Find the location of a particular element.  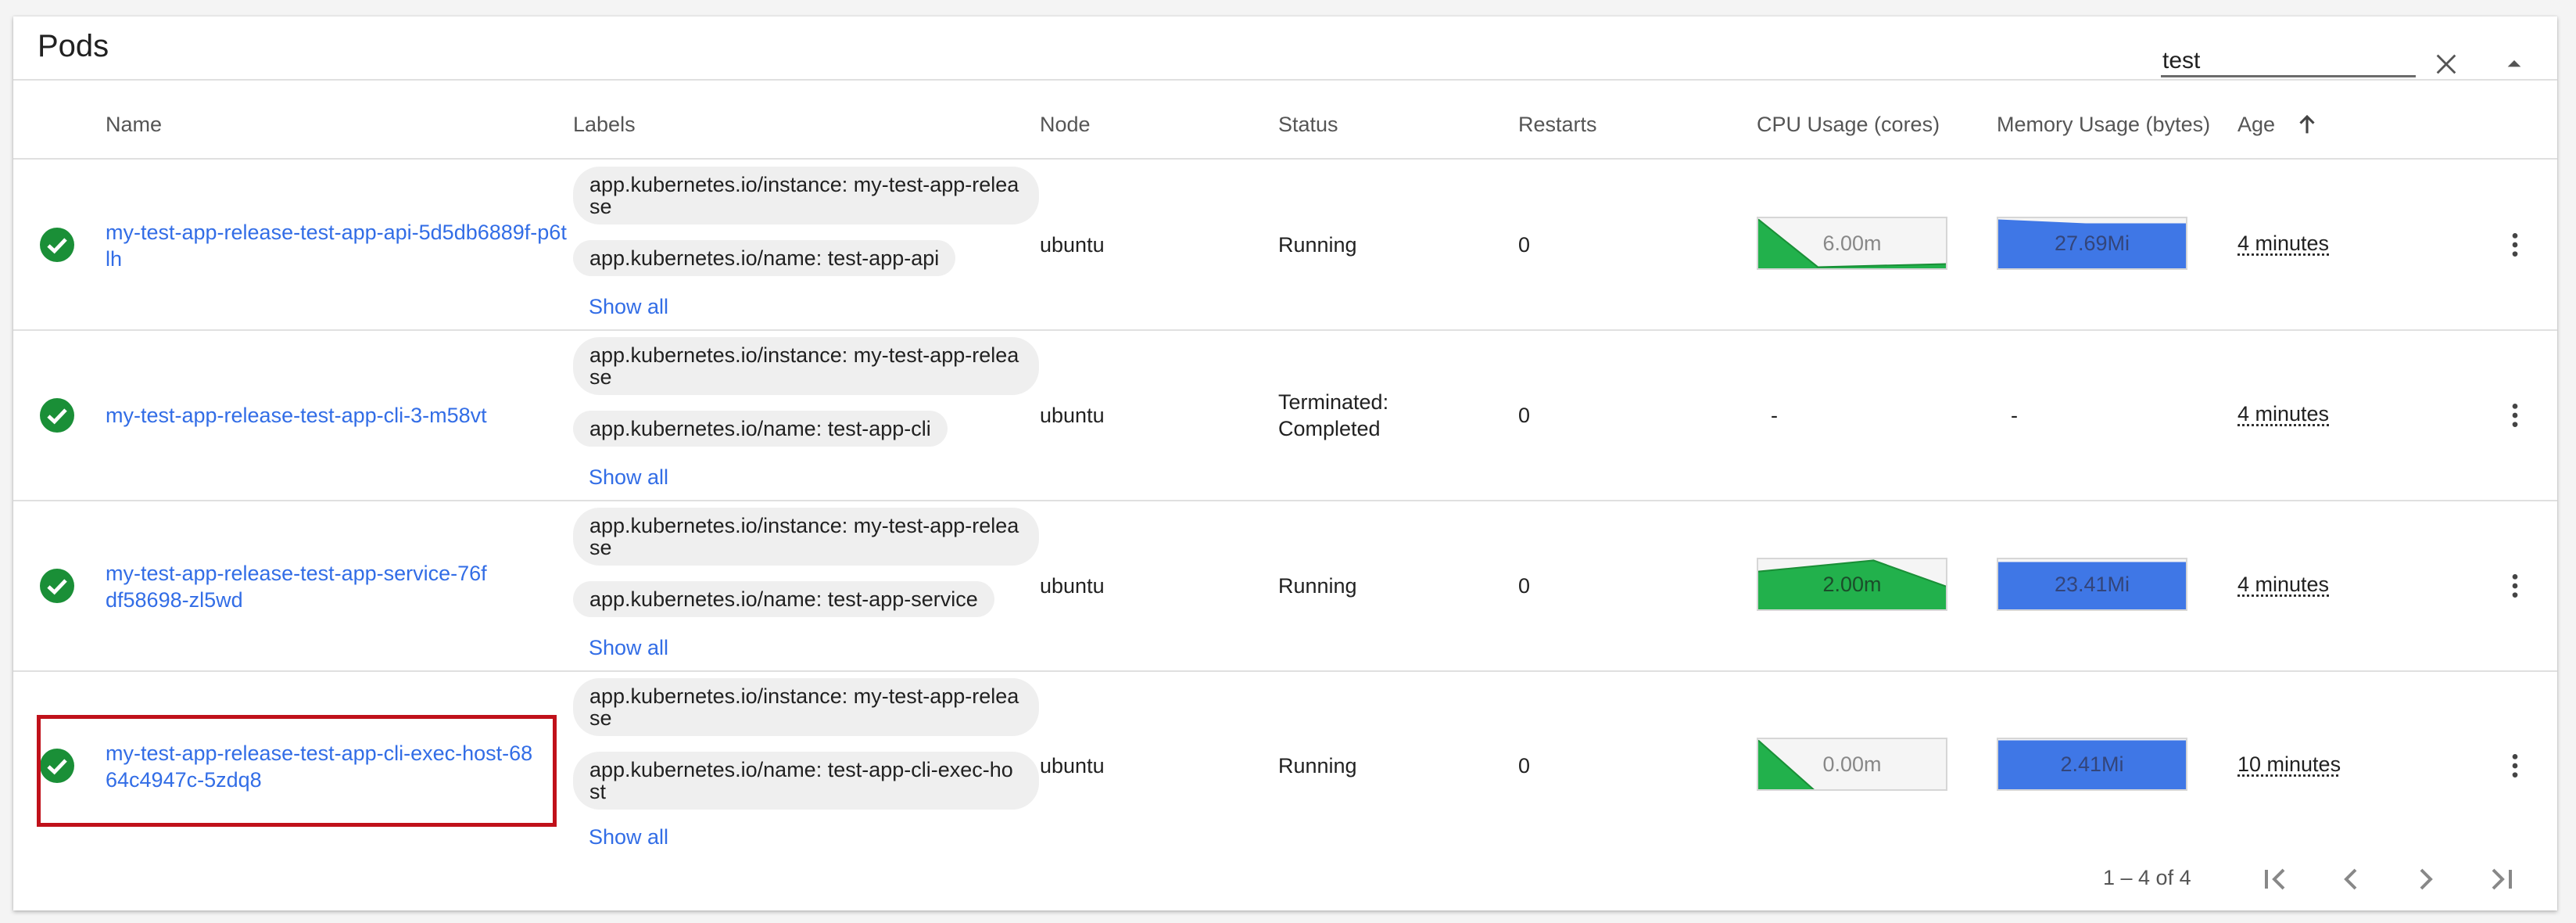

clear-search-button is located at coordinates (2446, 64).